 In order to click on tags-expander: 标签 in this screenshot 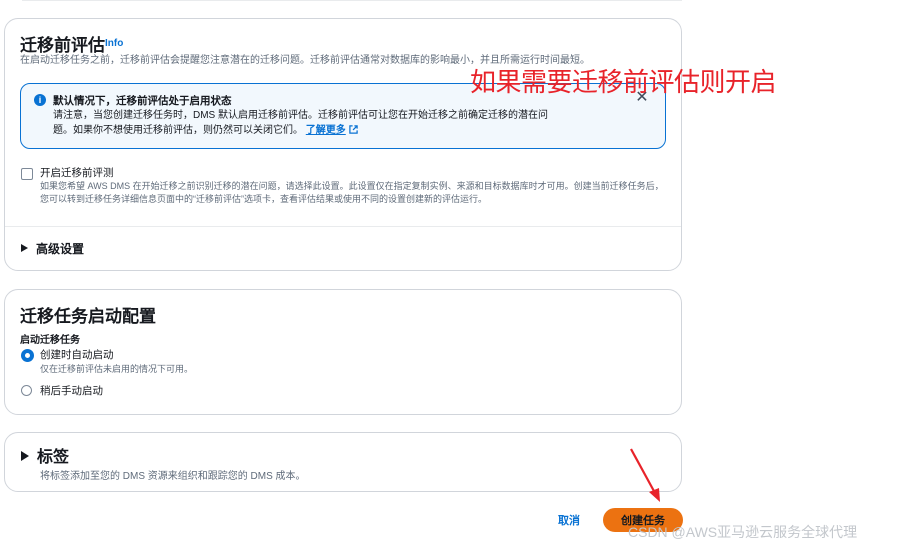, I will do `click(45, 455)`.